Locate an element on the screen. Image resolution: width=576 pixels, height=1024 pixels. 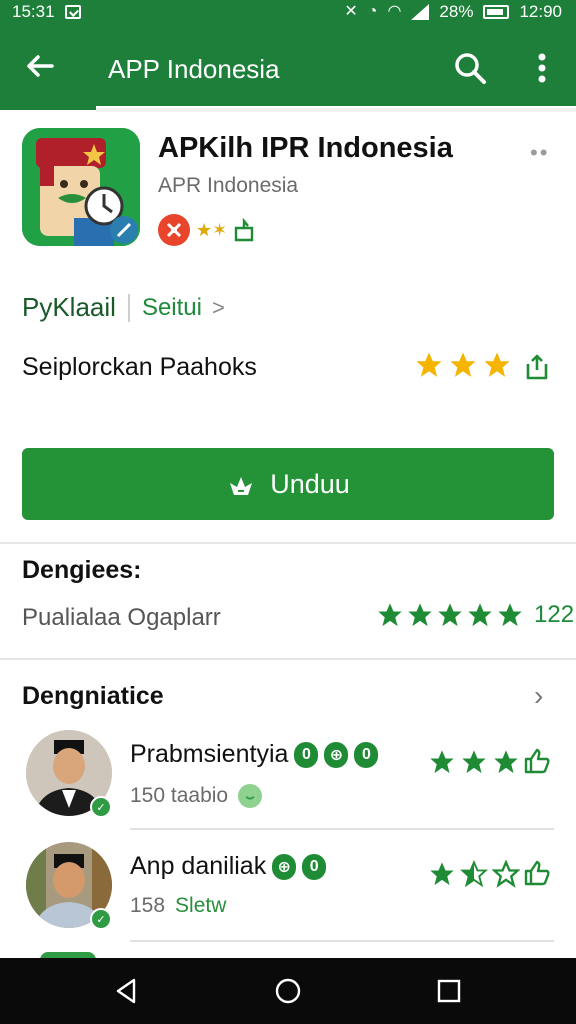
star-outline-icon is located at coordinates (506, 874).